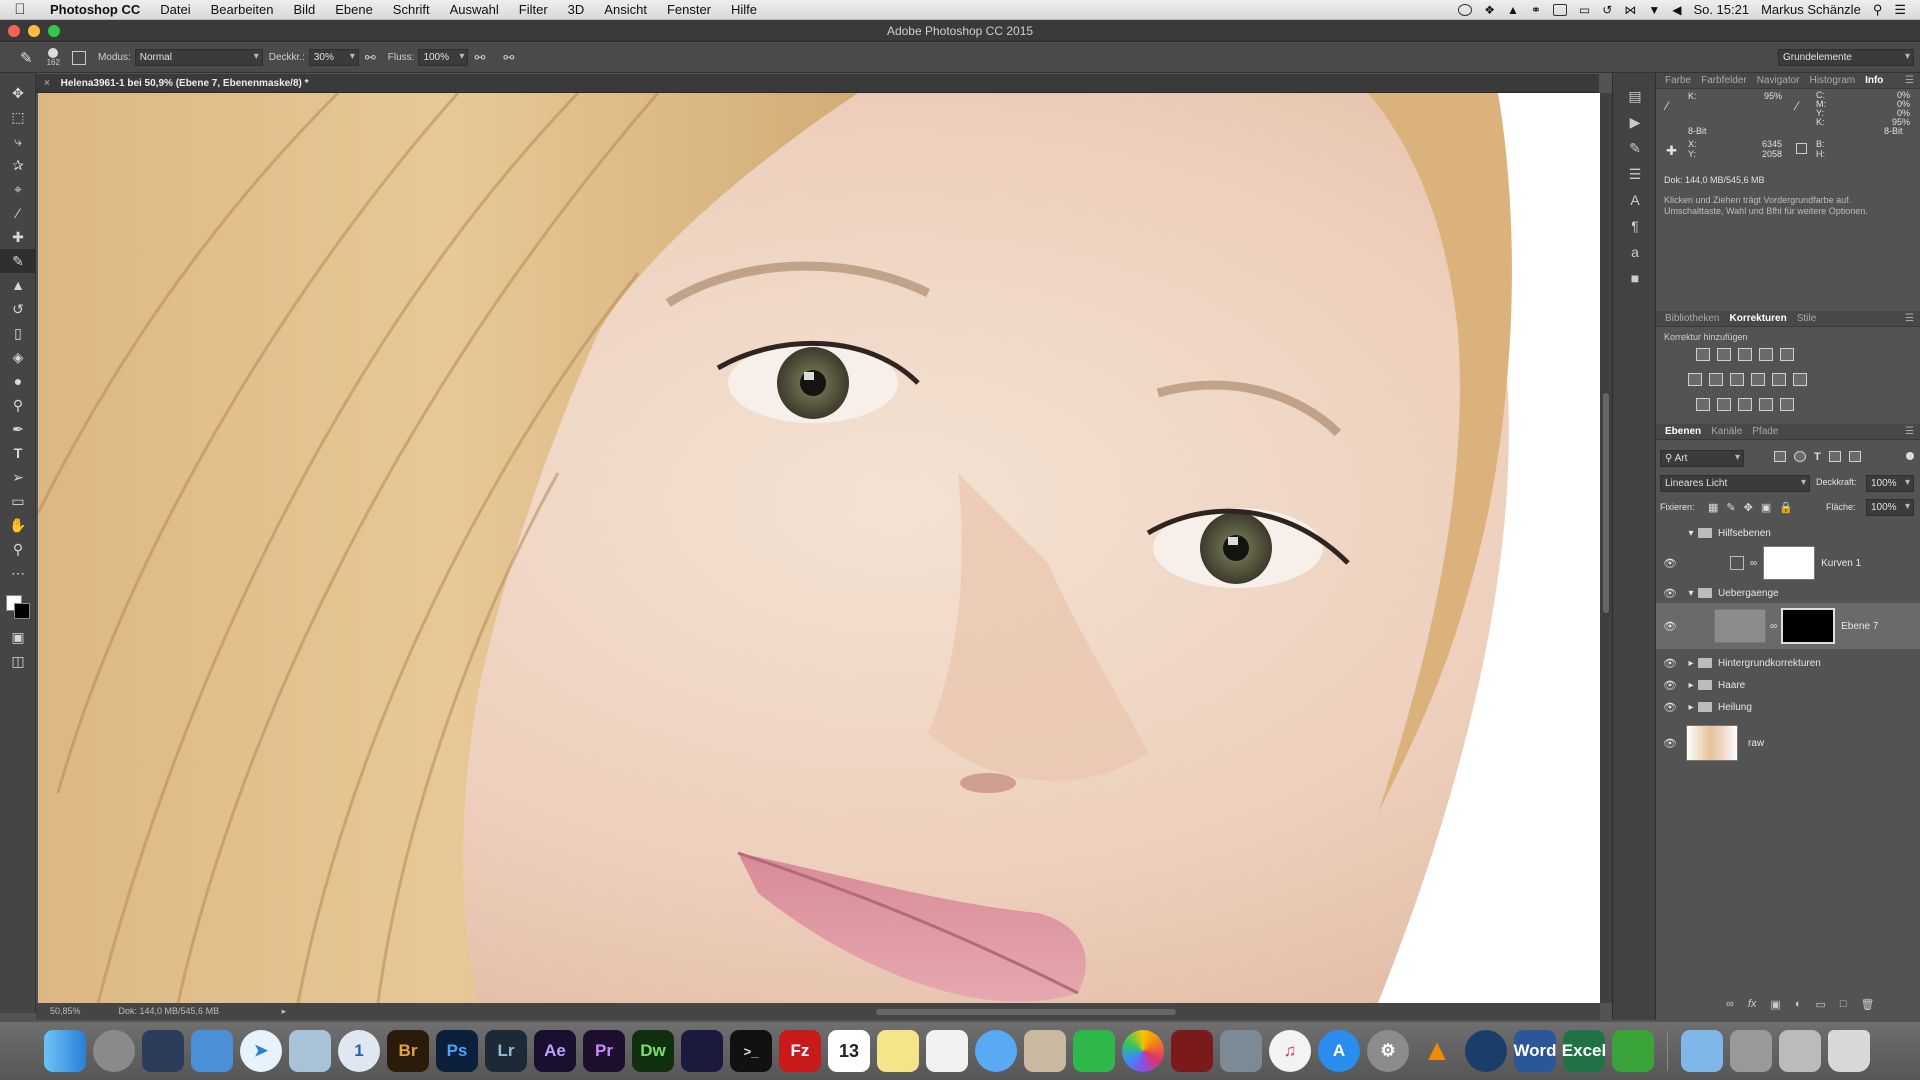  I want to click on creative-cloud-icon: ⚭, so click(1536, 10).